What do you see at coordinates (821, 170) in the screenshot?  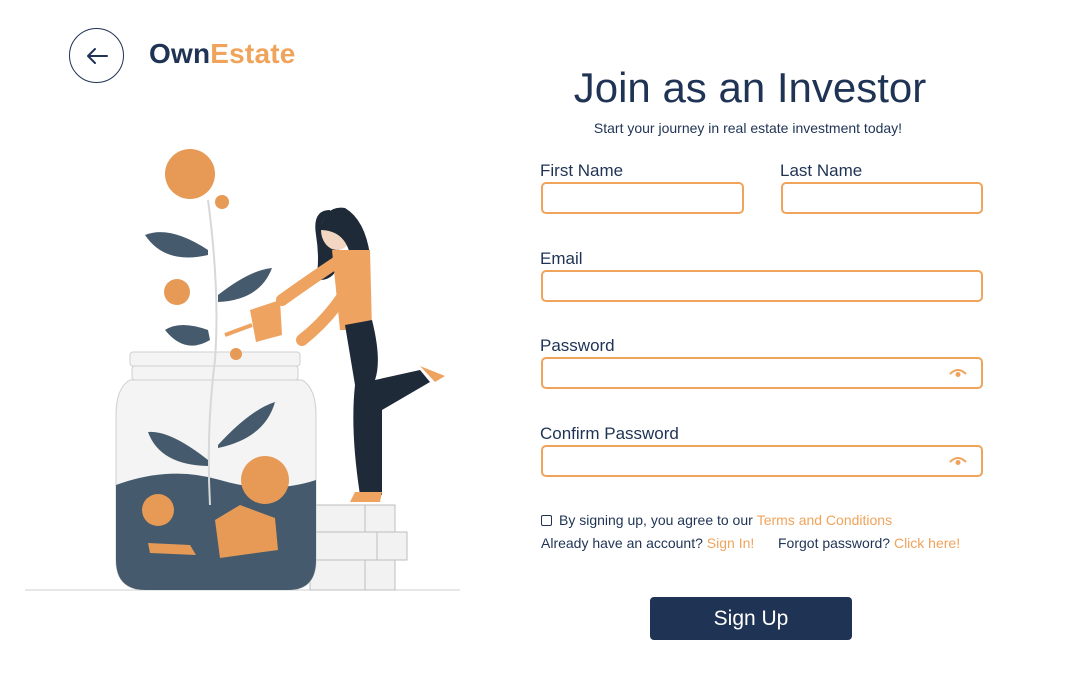 I see `last-name-label: Last Name` at bounding box center [821, 170].